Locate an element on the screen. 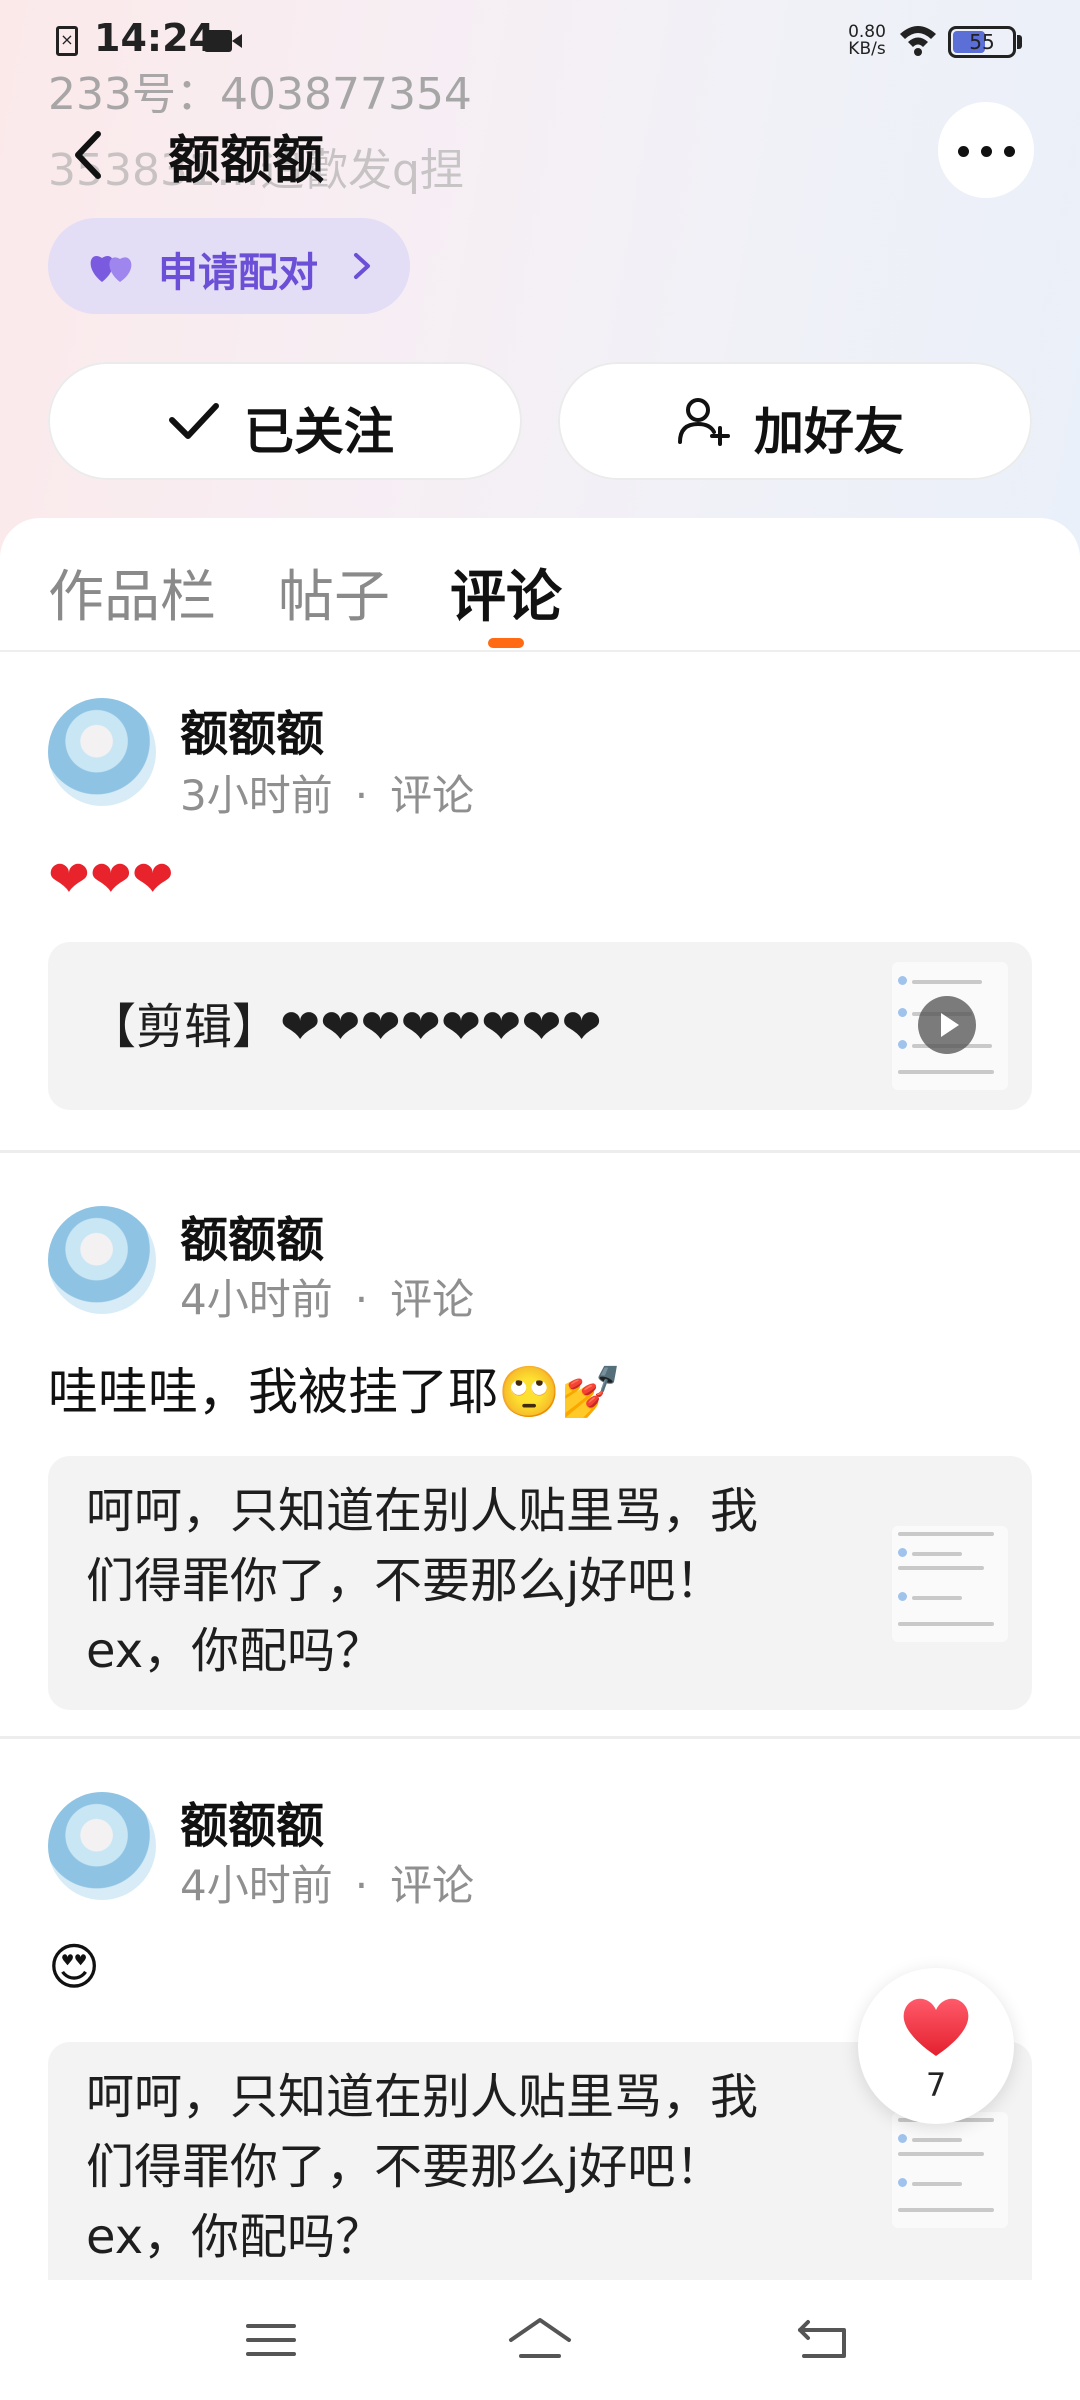 Image resolution: width=1080 pixels, height=2400 pixels. double-heart-icon is located at coordinates (111, 269).